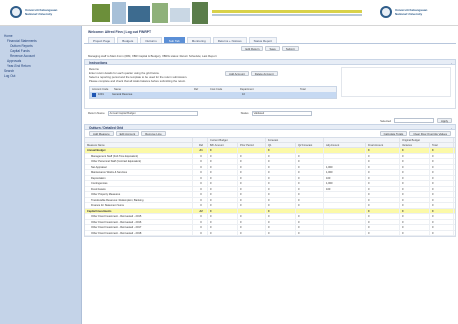  What do you see at coordinates (139, 145) in the screenshot?
I see `col-header: Measure Name` at bounding box center [139, 145].